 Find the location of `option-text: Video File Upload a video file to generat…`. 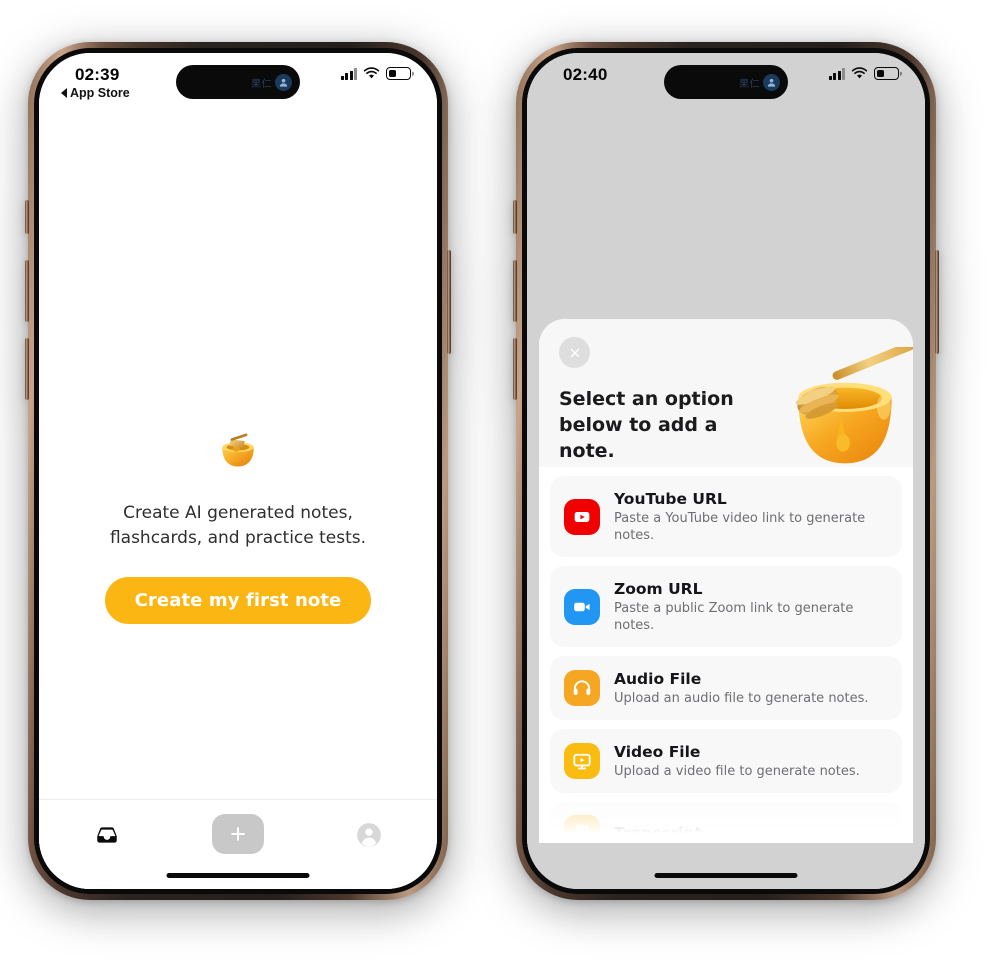

option-text: Video File Upload a video file to generat… is located at coordinates (751, 761).